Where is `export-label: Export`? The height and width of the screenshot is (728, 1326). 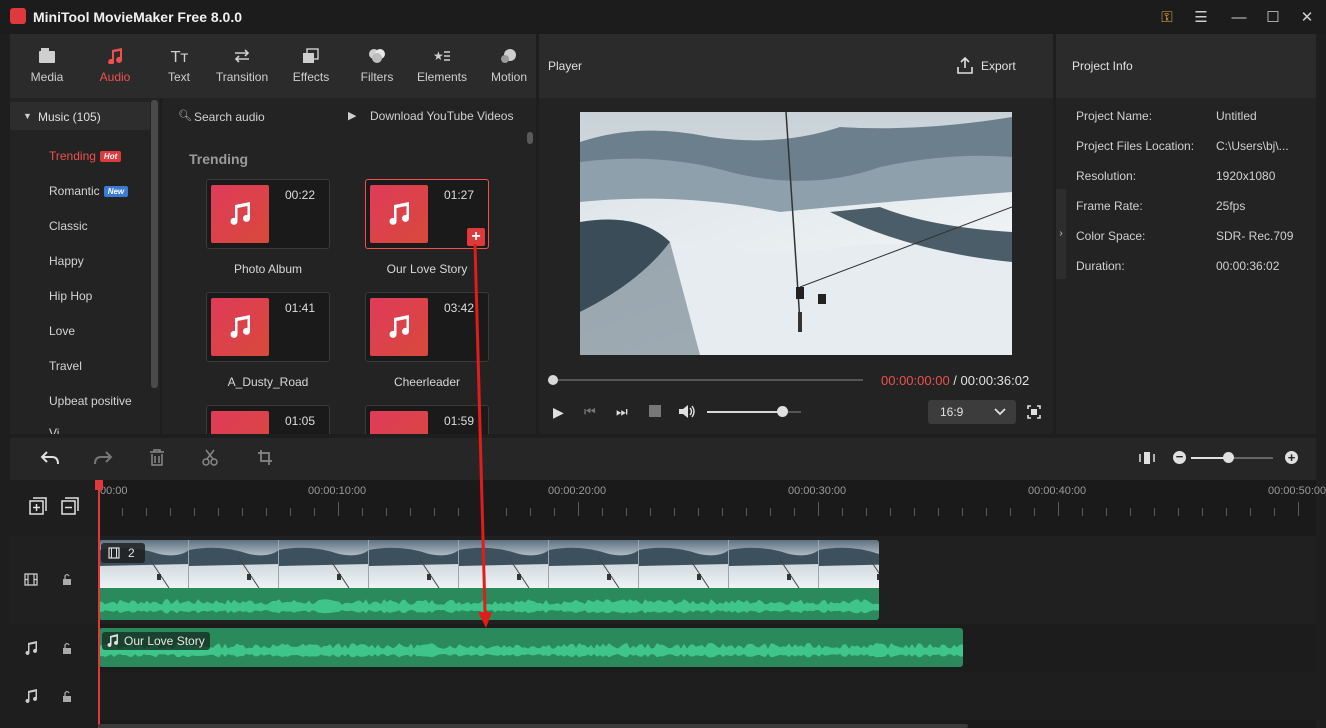
export-label: Export is located at coordinates (998, 66).